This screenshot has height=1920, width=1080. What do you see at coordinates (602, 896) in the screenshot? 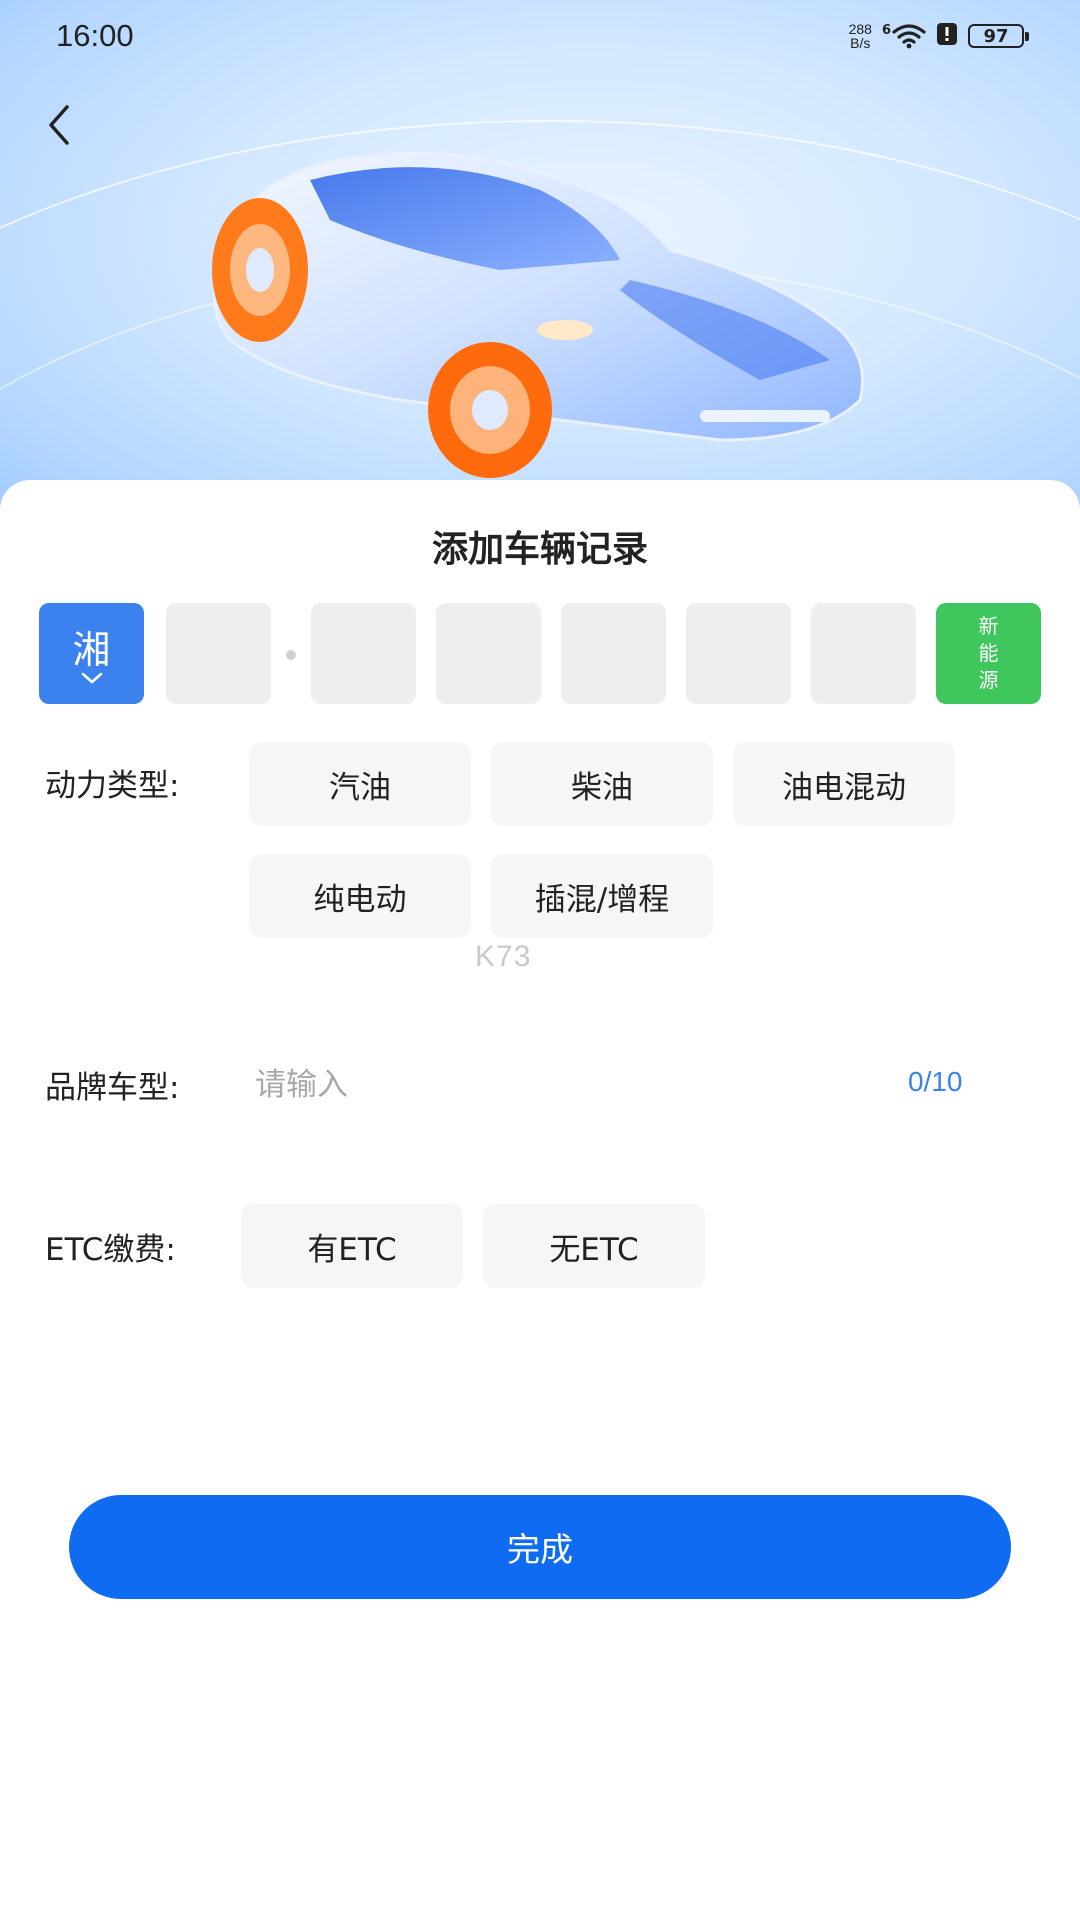
I see `power-option-phev: 插混/增程` at bounding box center [602, 896].